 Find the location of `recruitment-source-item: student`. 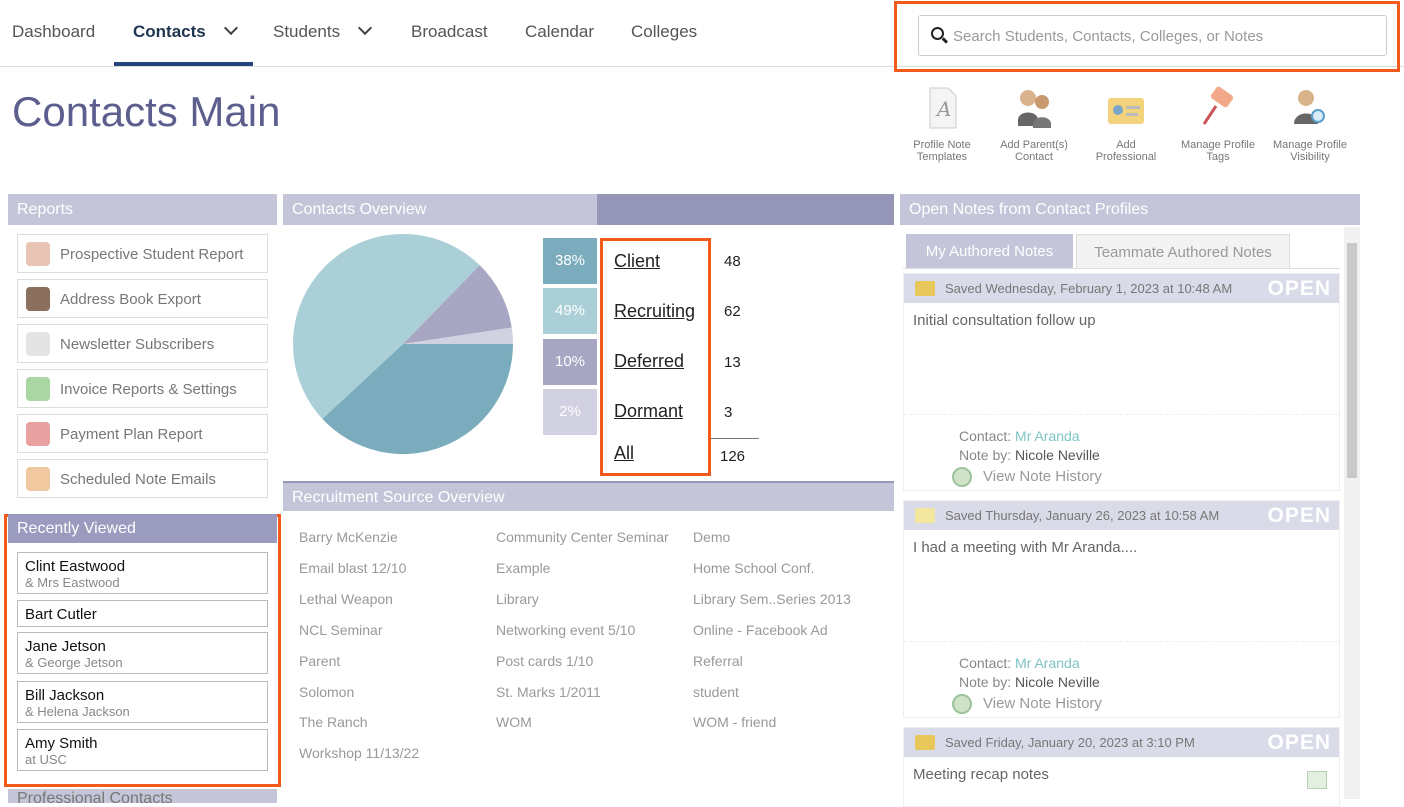

recruitment-source-item: student is located at coordinates (716, 692).